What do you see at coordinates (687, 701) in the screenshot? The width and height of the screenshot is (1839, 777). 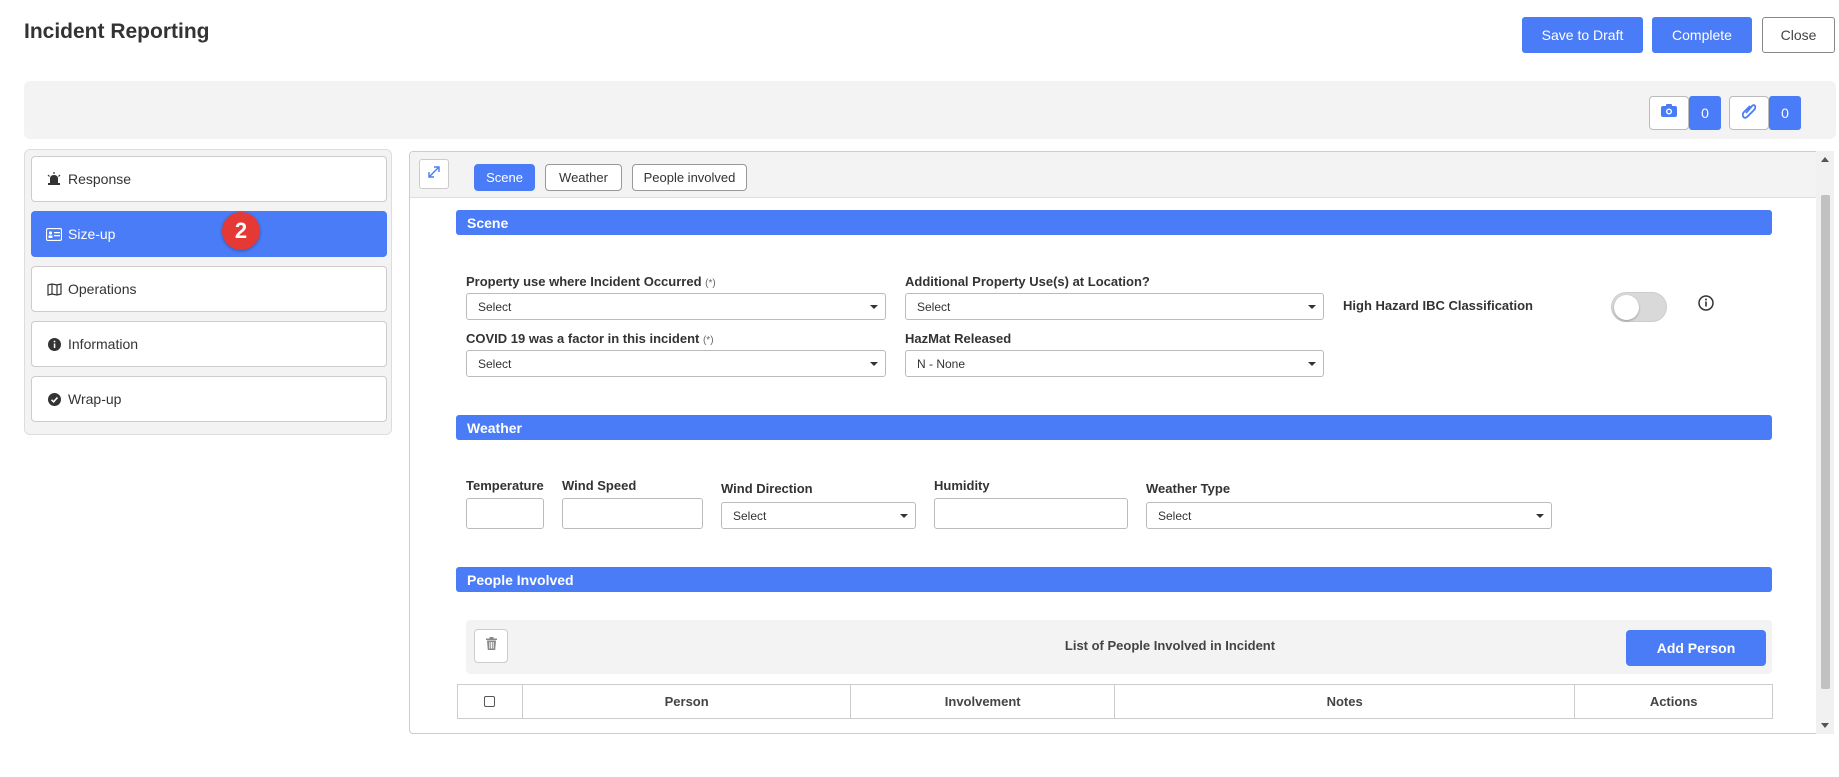 I see `column-header-person: Person` at bounding box center [687, 701].